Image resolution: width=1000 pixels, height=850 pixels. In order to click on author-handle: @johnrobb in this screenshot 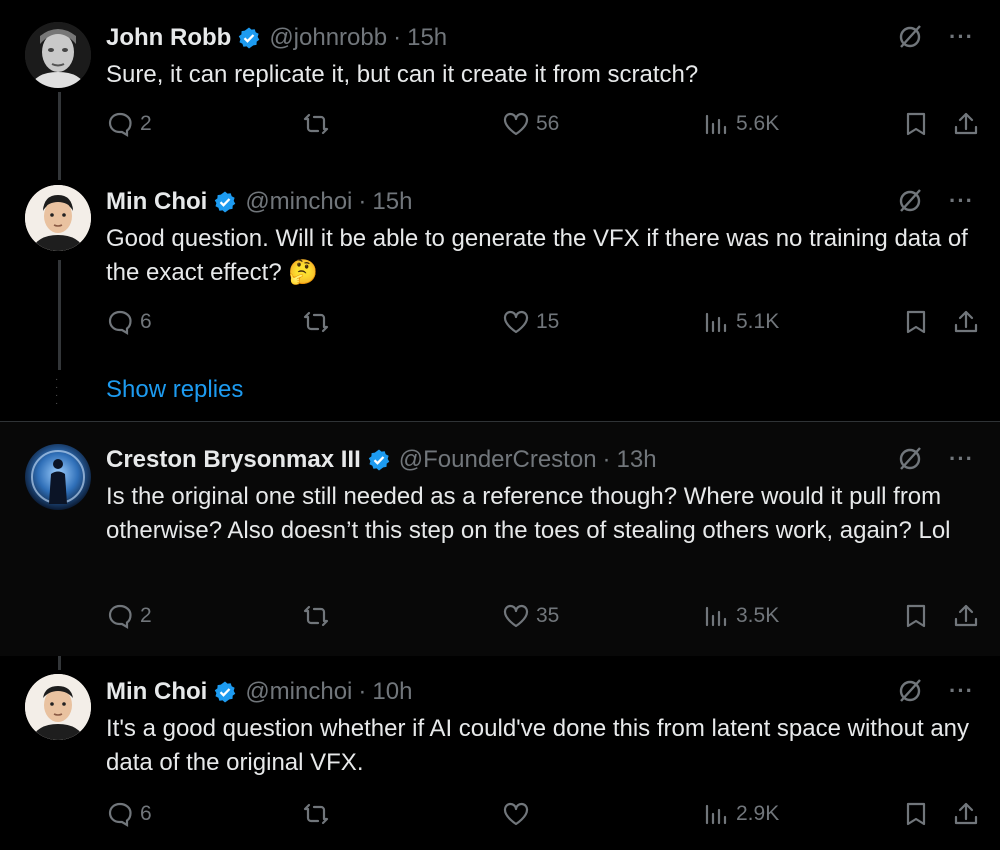, I will do `click(328, 38)`.